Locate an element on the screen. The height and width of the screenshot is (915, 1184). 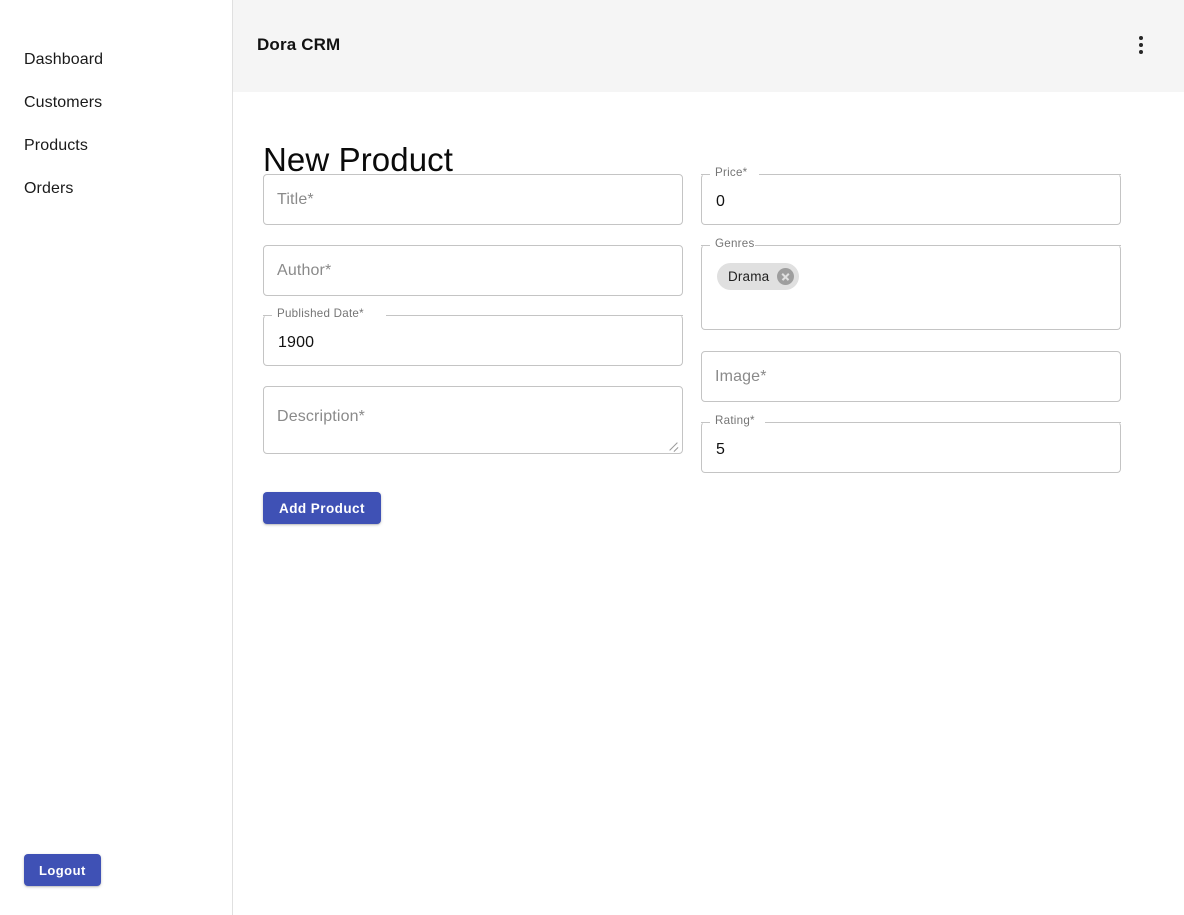
sidebar-item-products: Products is located at coordinates (116, 145).